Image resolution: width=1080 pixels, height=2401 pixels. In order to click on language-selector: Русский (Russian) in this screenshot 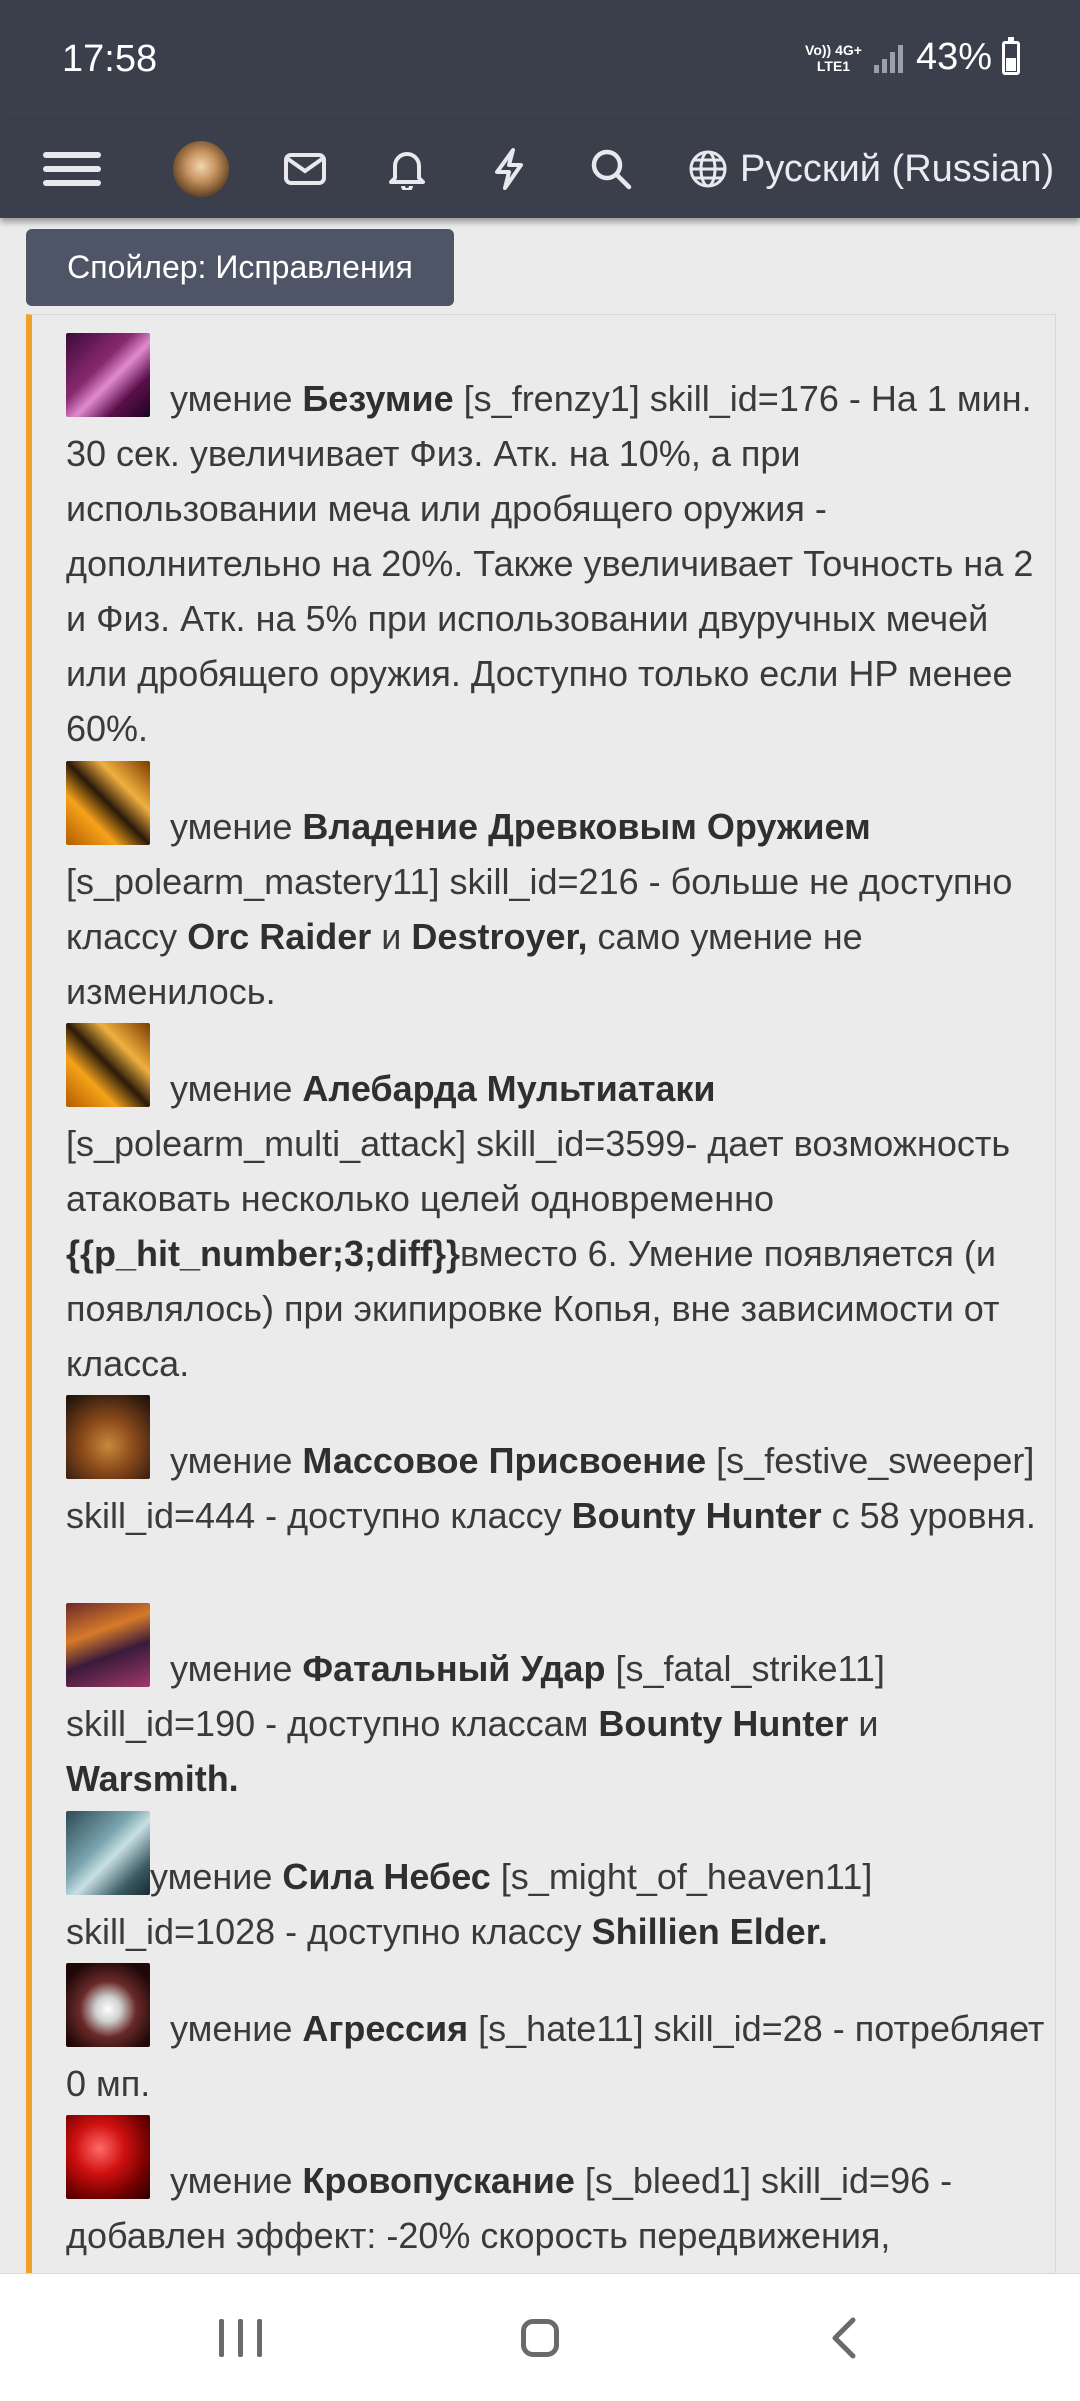, I will do `click(876, 169)`.